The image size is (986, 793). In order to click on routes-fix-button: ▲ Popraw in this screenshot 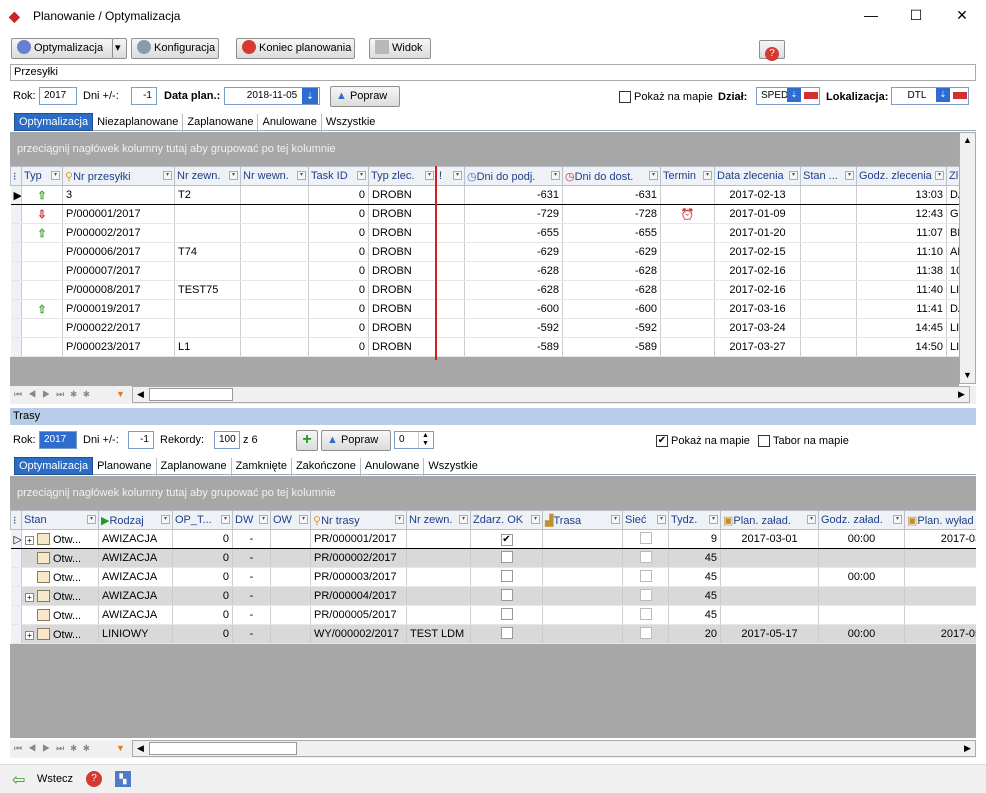, I will do `click(356, 440)`.